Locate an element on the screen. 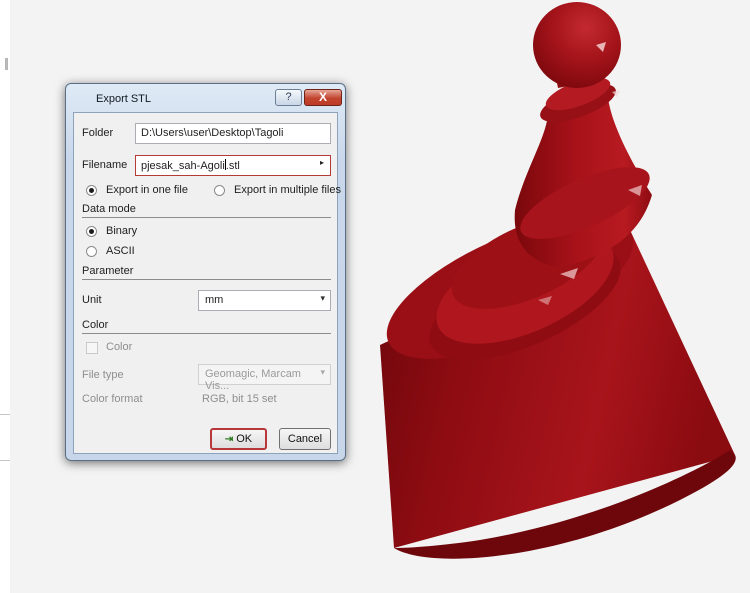  help-button: ? is located at coordinates (288, 97).